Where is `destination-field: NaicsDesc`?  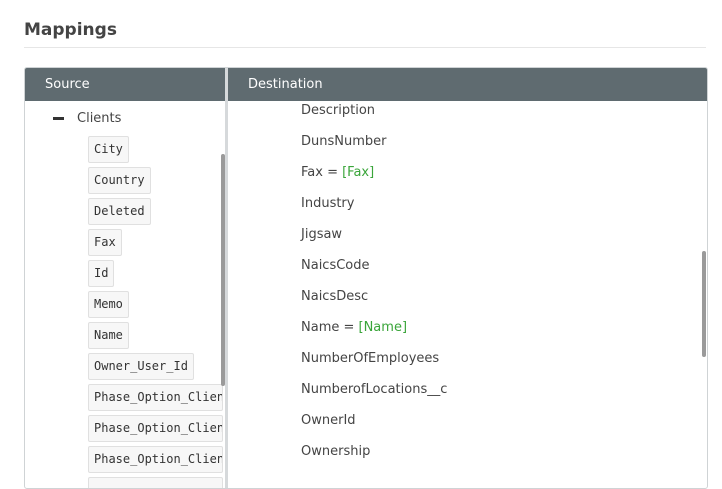
destination-field: NaicsDesc is located at coordinates (334, 297).